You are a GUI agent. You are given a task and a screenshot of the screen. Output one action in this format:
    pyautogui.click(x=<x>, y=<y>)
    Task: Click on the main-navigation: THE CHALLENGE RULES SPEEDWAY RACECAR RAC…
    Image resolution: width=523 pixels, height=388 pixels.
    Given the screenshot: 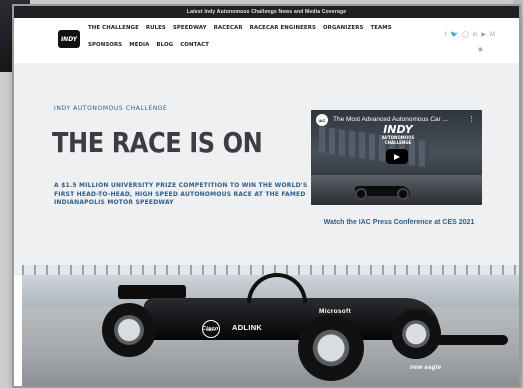 What is the action you would take?
    pyautogui.click(x=258, y=36)
    